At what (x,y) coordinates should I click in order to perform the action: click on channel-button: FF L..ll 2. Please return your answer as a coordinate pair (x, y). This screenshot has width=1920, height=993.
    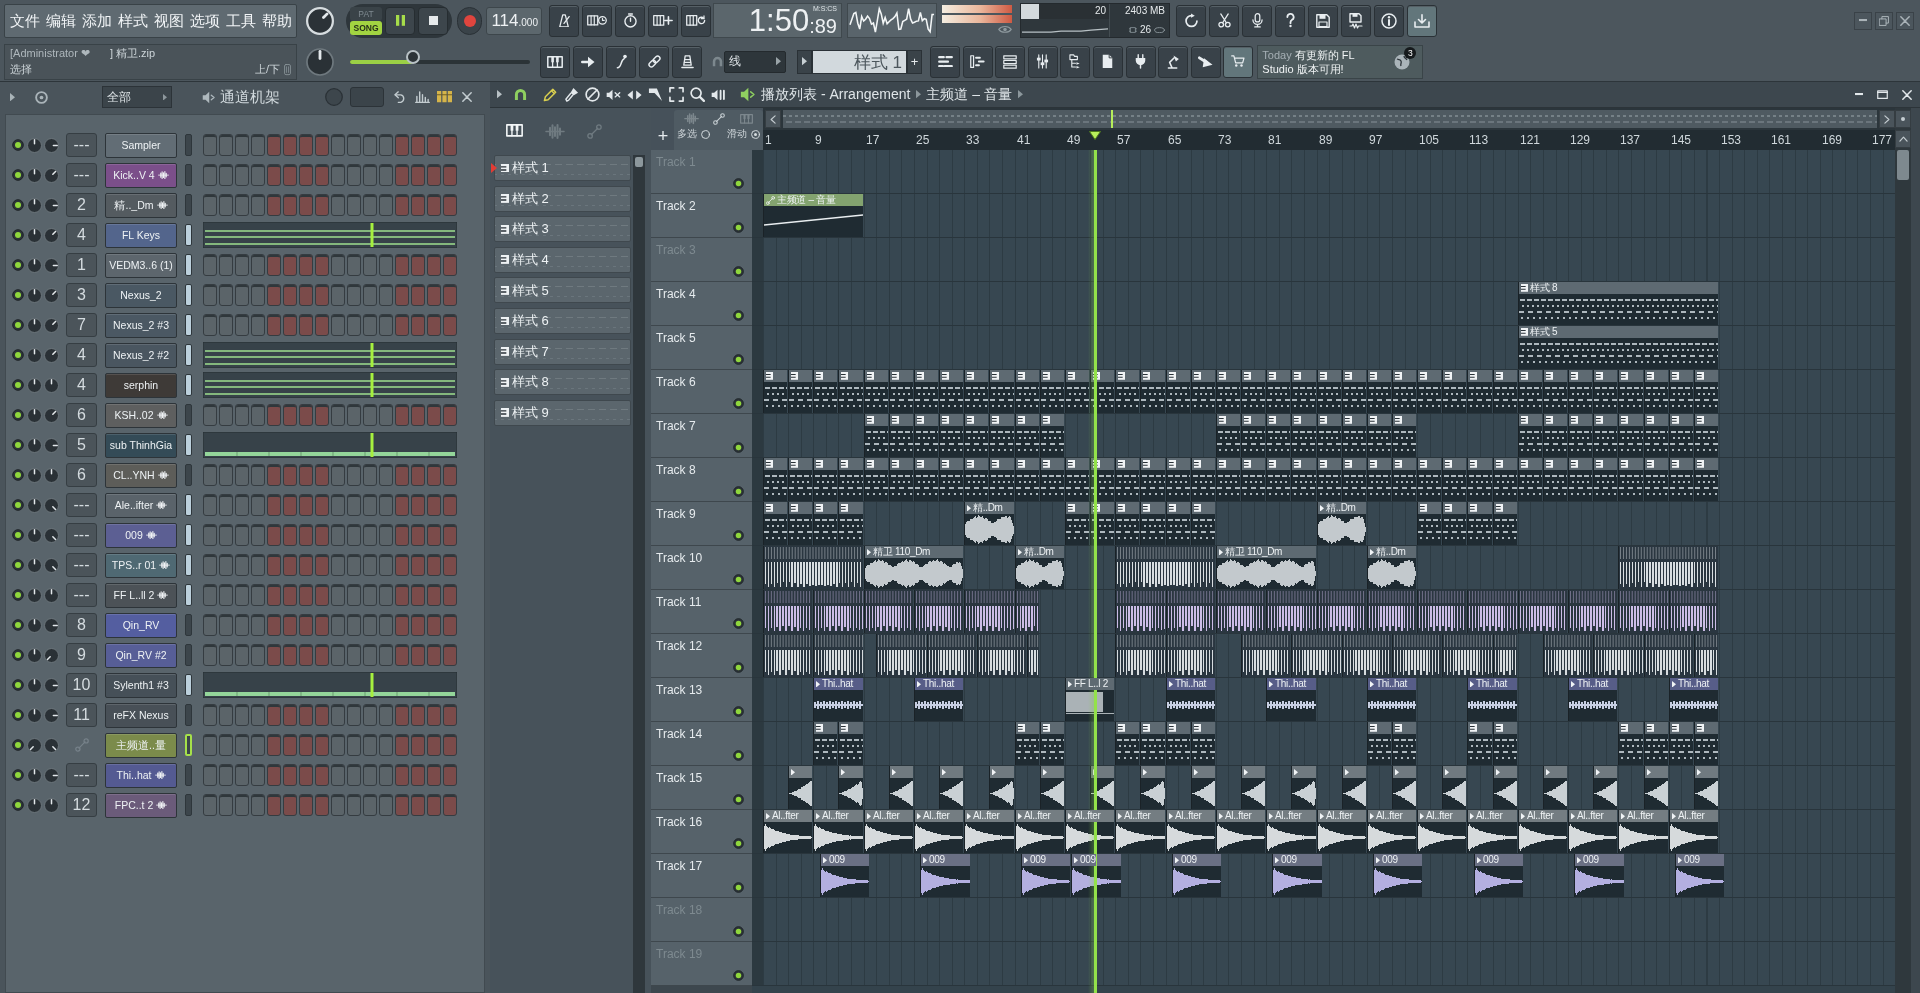
    Looking at the image, I should click on (141, 595).